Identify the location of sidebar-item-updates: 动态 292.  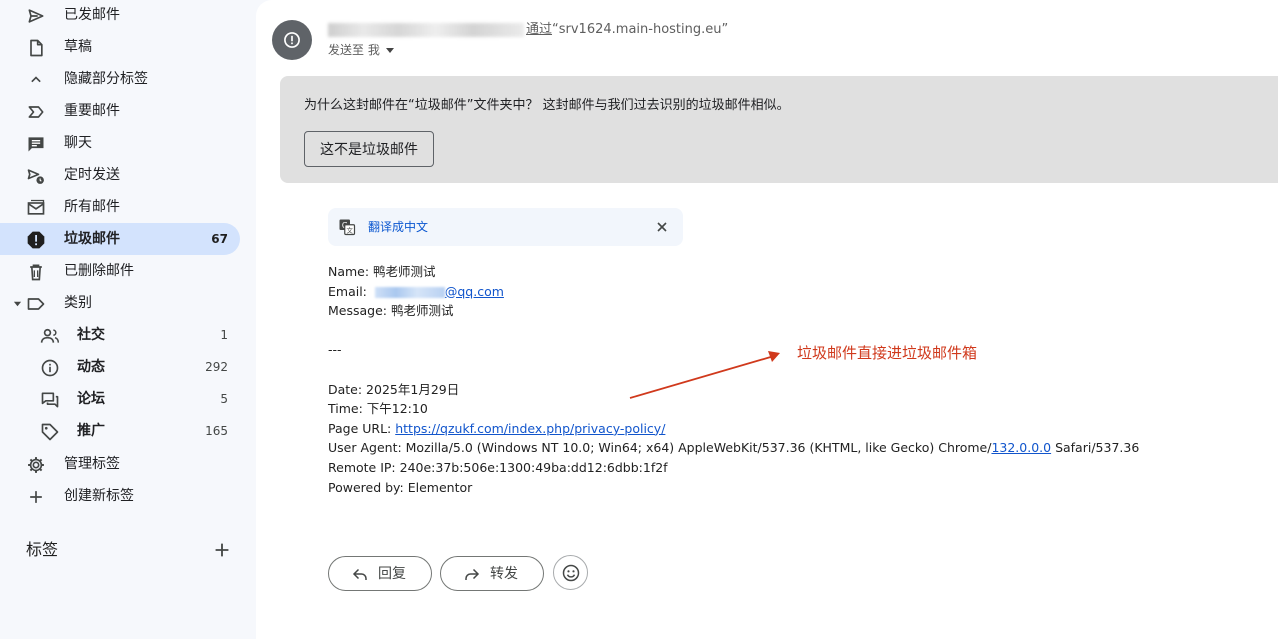
(120, 367).